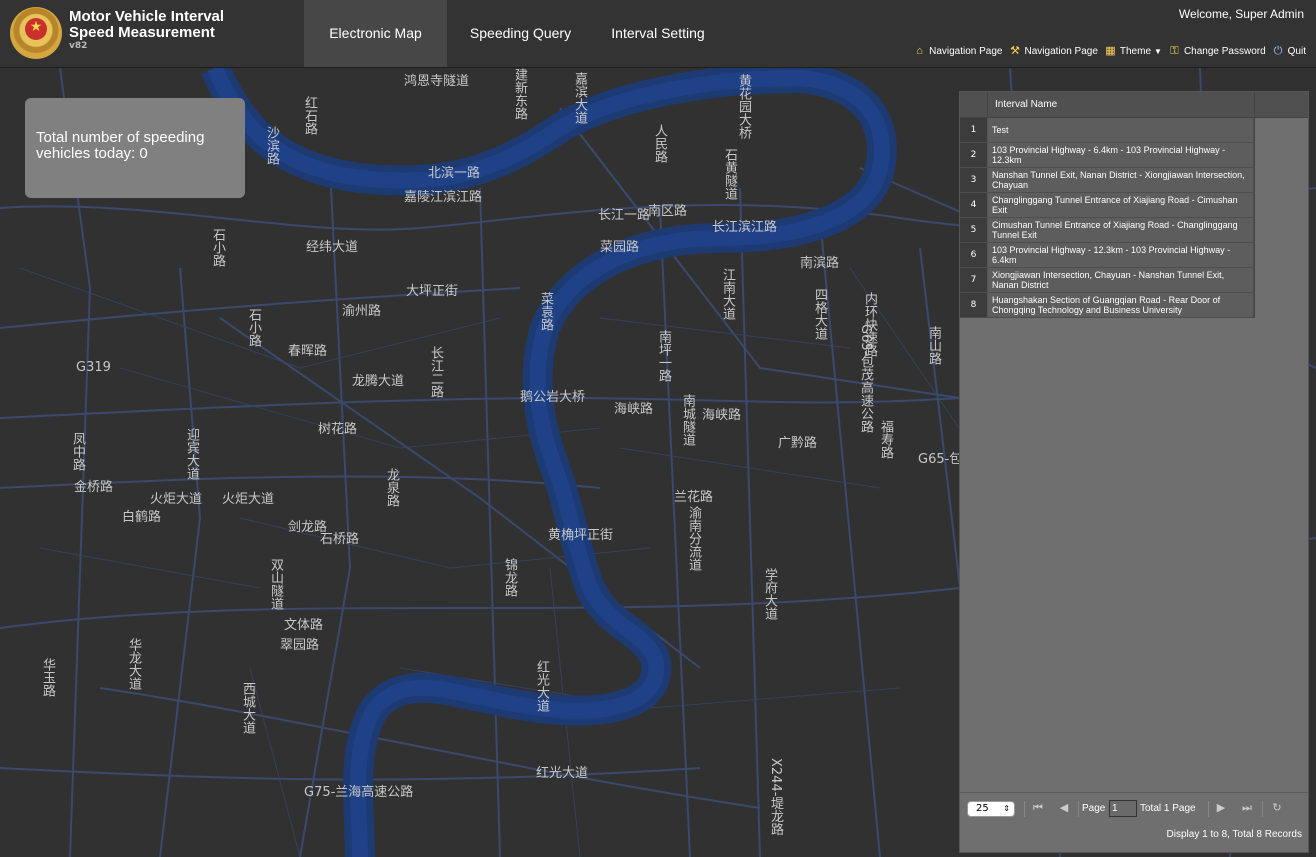 The width and height of the screenshot is (1316, 857). What do you see at coordinates (142, 32) in the screenshot?
I see `app-title-line2: Speed Measurement` at bounding box center [142, 32].